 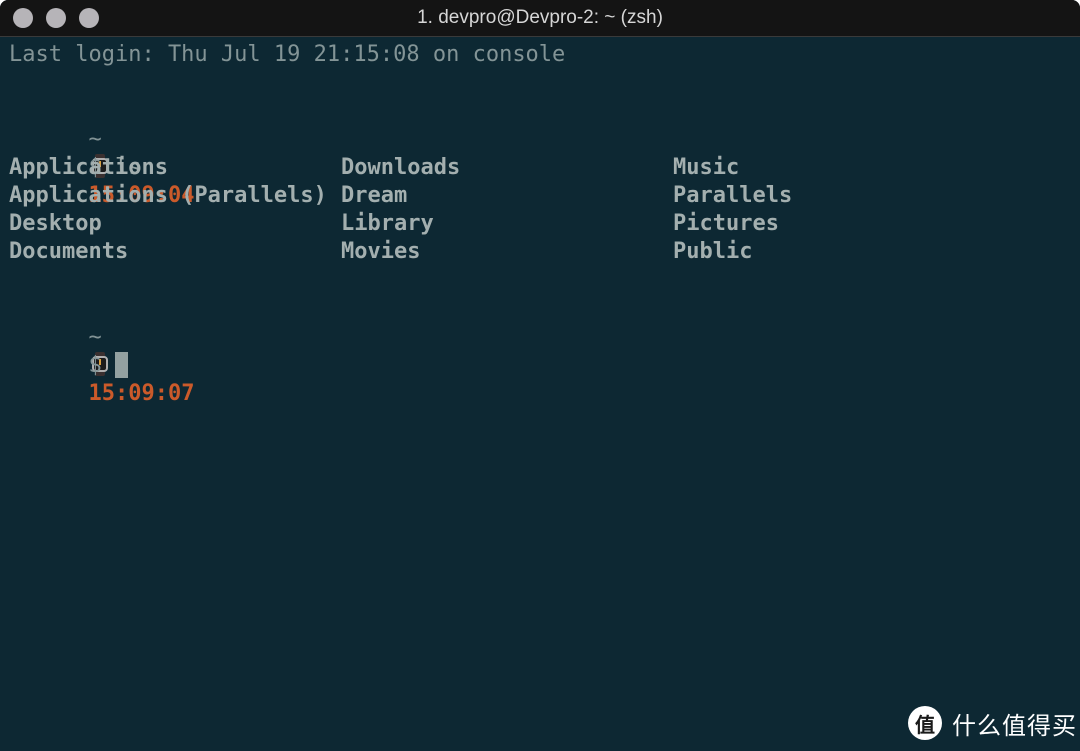 I want to click on watermark-text: 什么值得买, so click(x=1014, y=725).